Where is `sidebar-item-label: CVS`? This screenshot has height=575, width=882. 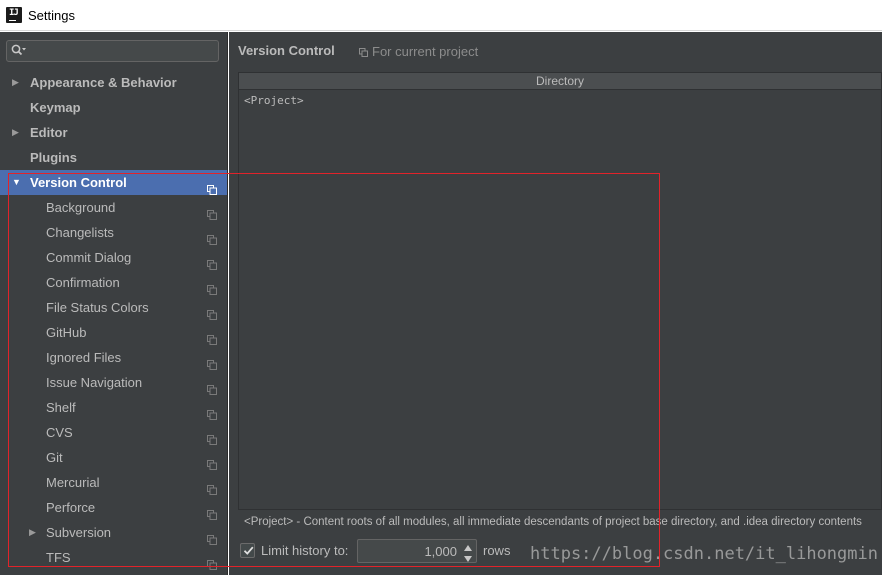 sidebar-item-label: CVS is located at coordinates (59, 432).